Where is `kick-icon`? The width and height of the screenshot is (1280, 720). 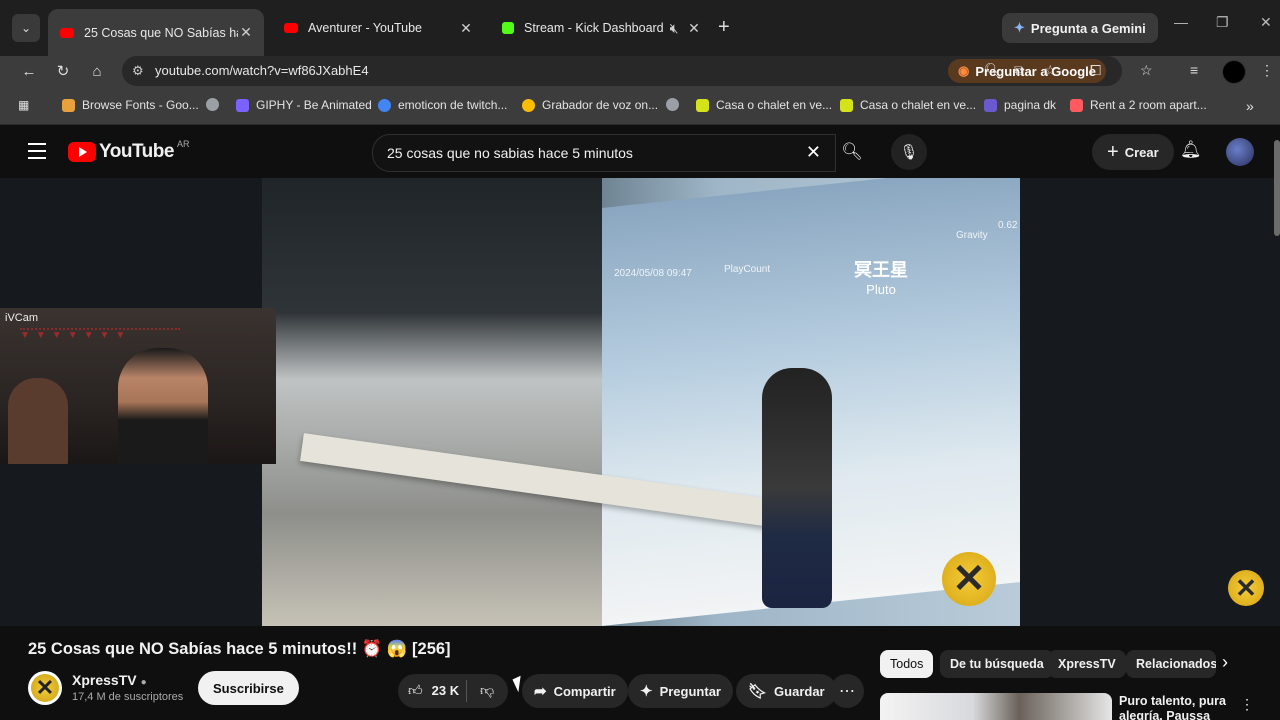
kick-icon is located at coordinates (508, 28).